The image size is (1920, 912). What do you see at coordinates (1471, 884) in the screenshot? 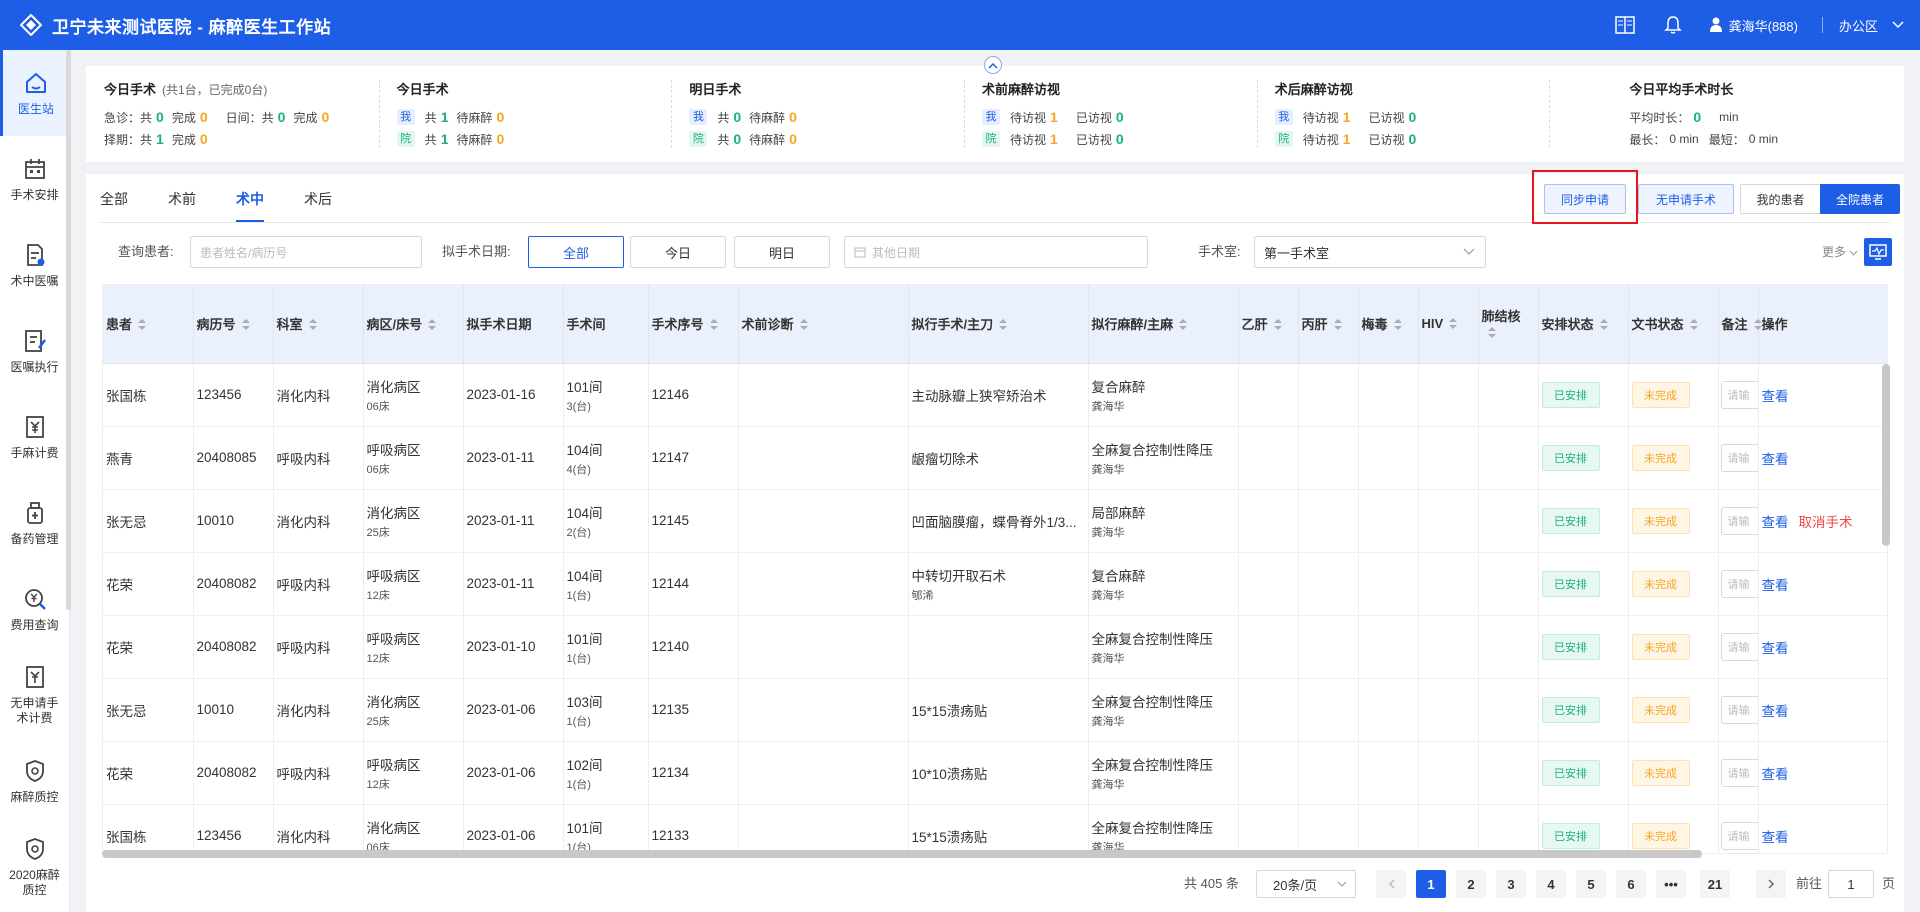
I see `page-button: 2` at bounding box center [1471, 884].